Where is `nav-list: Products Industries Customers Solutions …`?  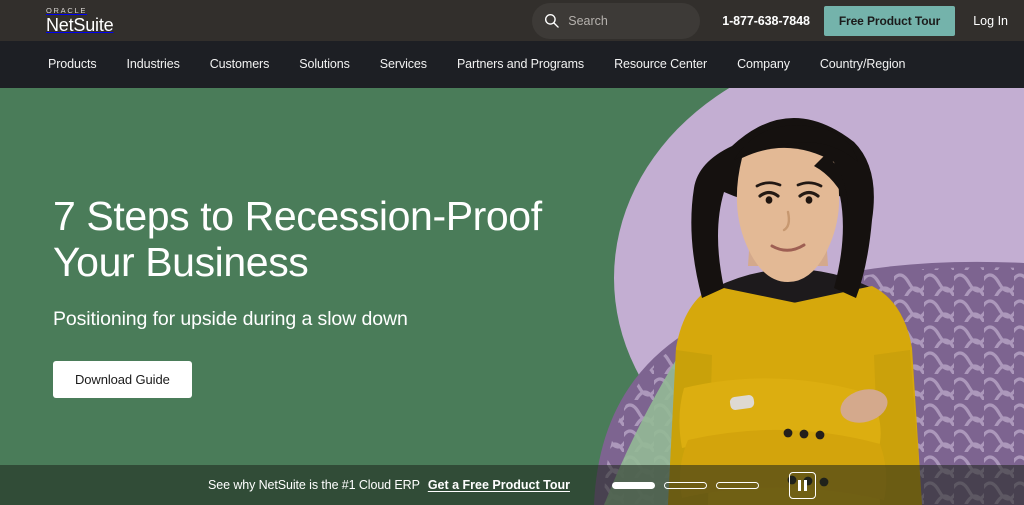 nav-list: Products Industries Customers Solutions … is located at coordinates (484, 64).